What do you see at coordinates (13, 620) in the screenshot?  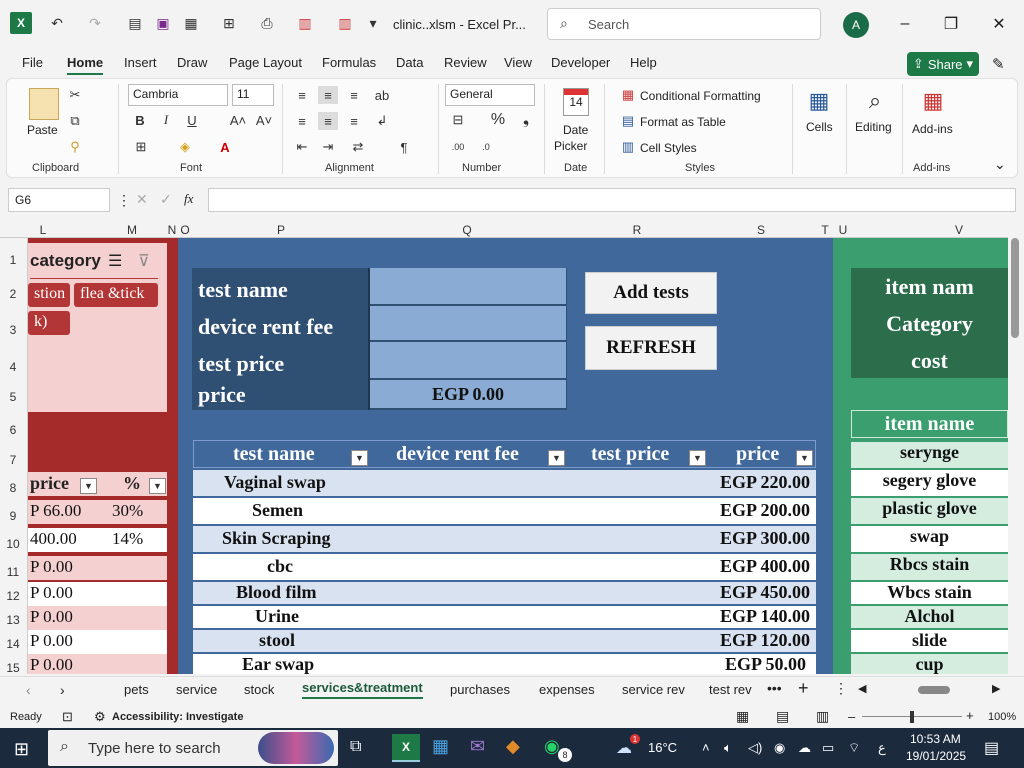 I see `row-header: 13` at bounding box center [13, 620].